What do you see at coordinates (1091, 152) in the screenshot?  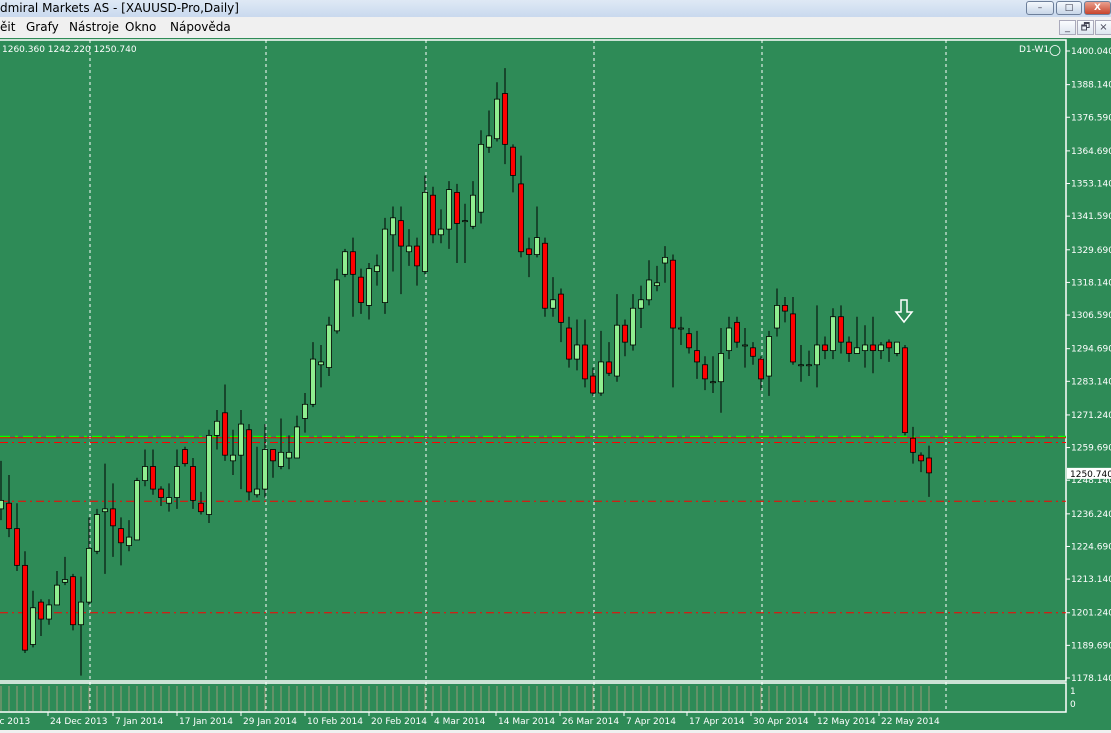 I see `price-tick-label: 1364.690` at bounding box center [1091, 152].